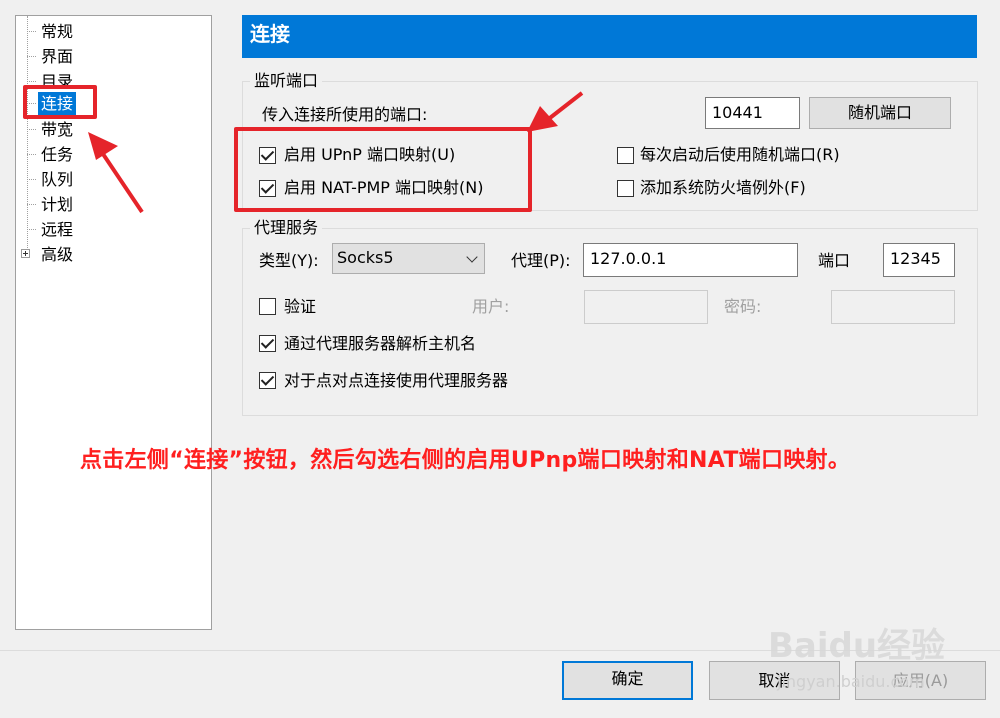 The height and width of the screenshot is (718, 1000). I want to click on baidu-watermark-url: jingyan.baidu.com, so click(851, 681).